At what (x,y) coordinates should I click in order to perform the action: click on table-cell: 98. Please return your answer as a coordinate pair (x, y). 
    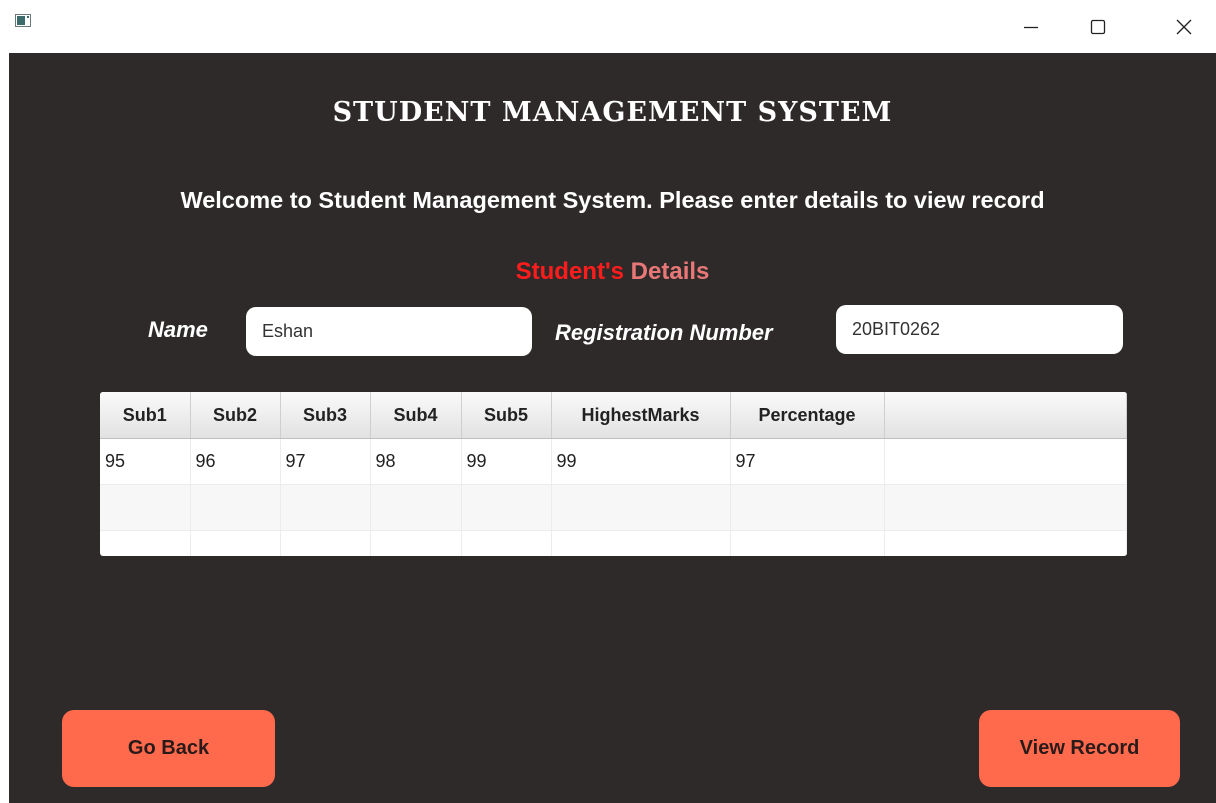
    Looking at the image, I should click on (416, 461).